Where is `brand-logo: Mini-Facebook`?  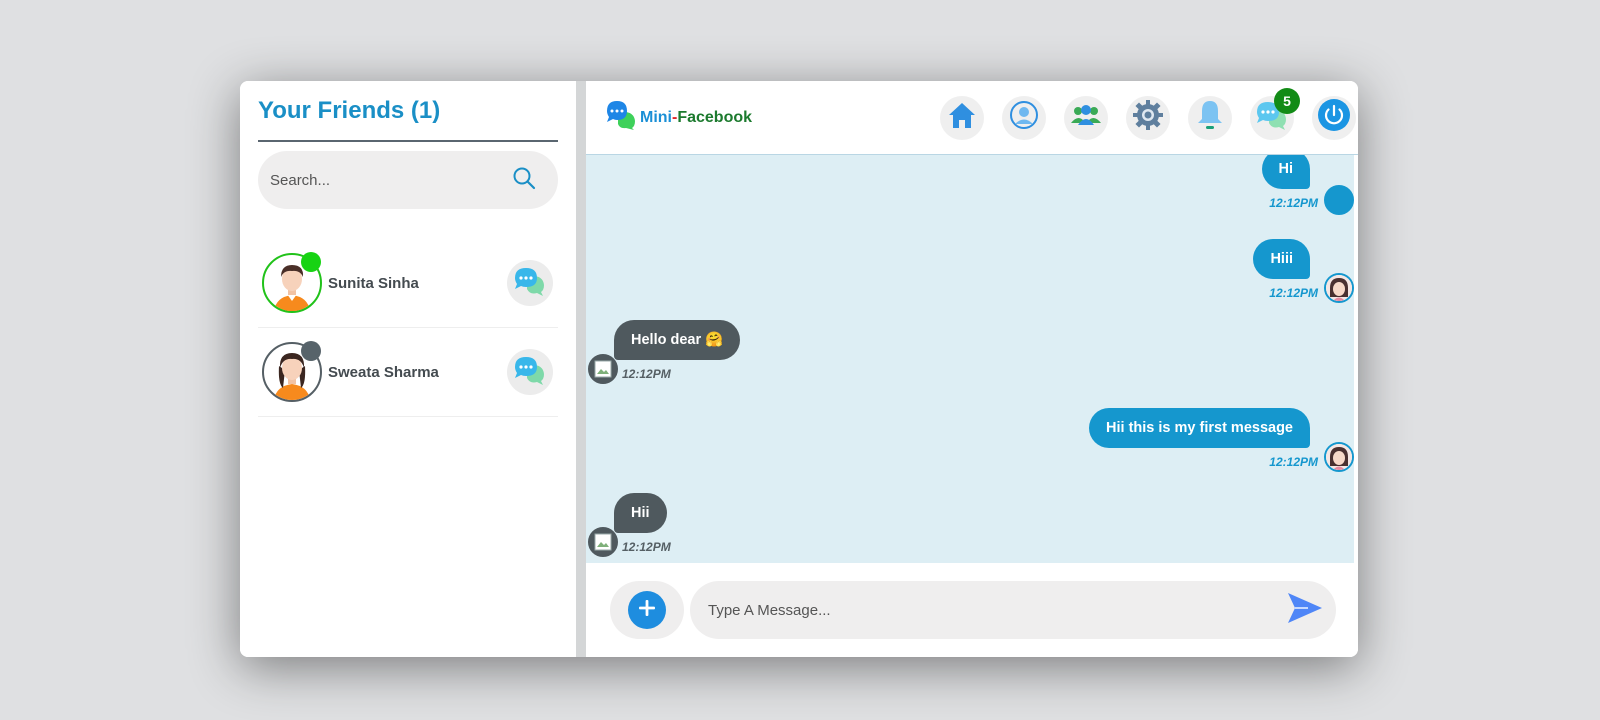
brand-logo: Mini-Facebook is located at coordinates (679, 117).